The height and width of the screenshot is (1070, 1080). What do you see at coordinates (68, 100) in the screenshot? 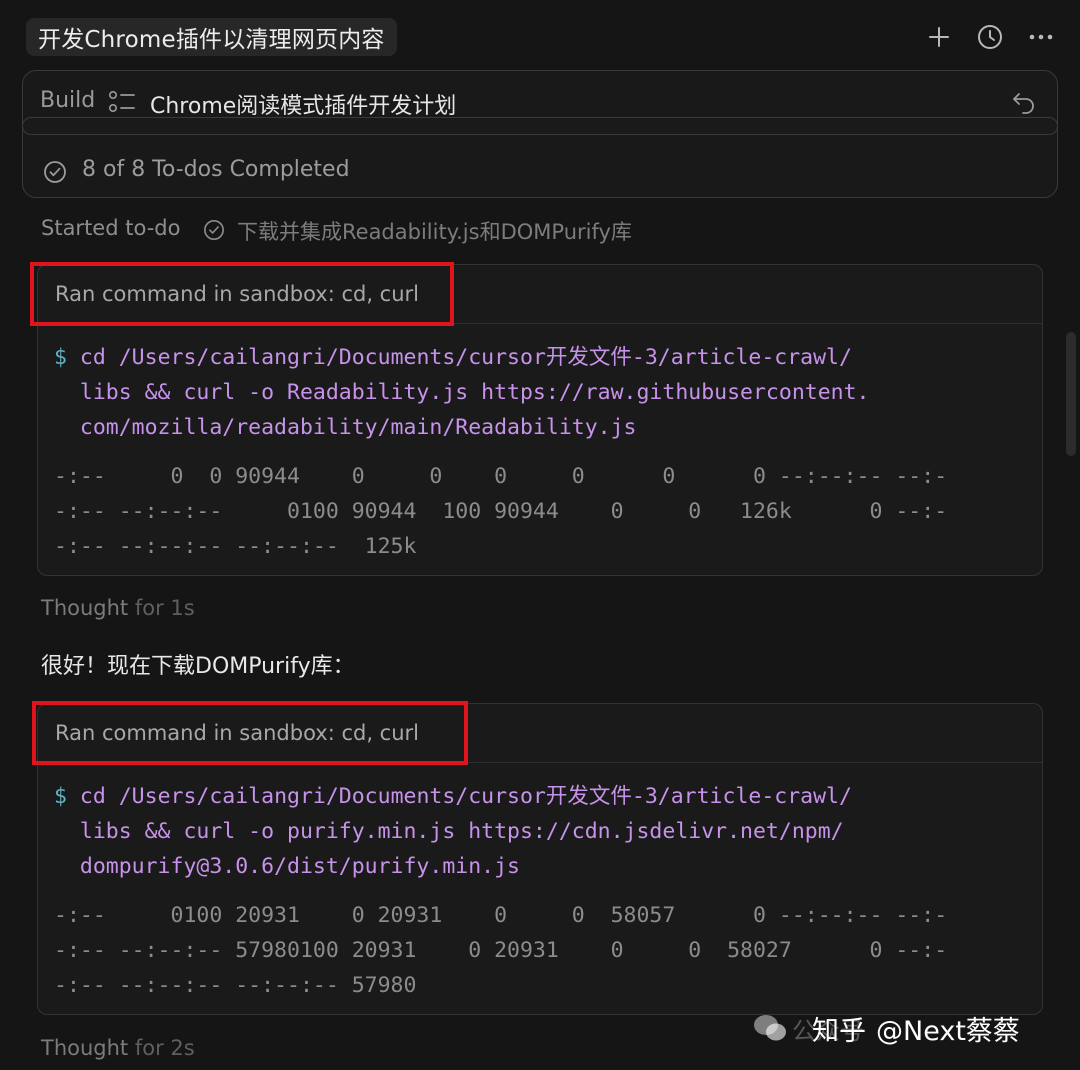
I see `build-mode-label: Build` at bounding box center [68, 100].